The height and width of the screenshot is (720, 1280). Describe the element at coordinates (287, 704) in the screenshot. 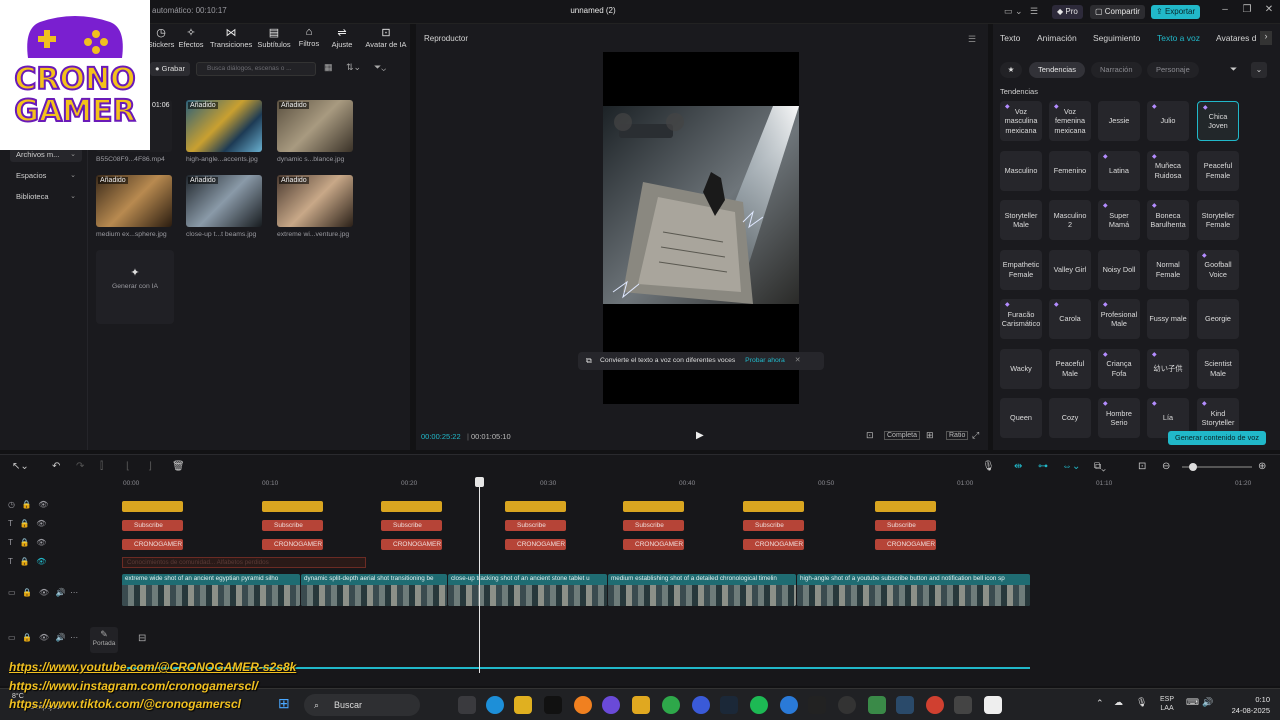

I see `windows-start-icon: ⊞` at that location.